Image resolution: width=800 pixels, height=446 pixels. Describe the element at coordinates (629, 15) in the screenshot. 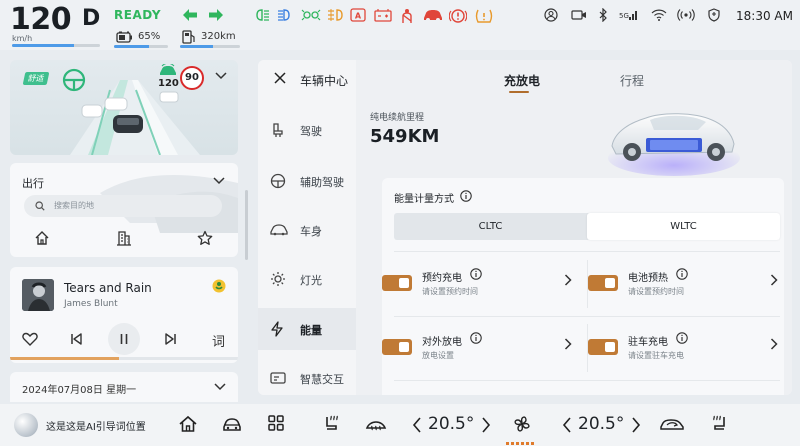

I see `cellular-signal-icon: 5G` at that location.